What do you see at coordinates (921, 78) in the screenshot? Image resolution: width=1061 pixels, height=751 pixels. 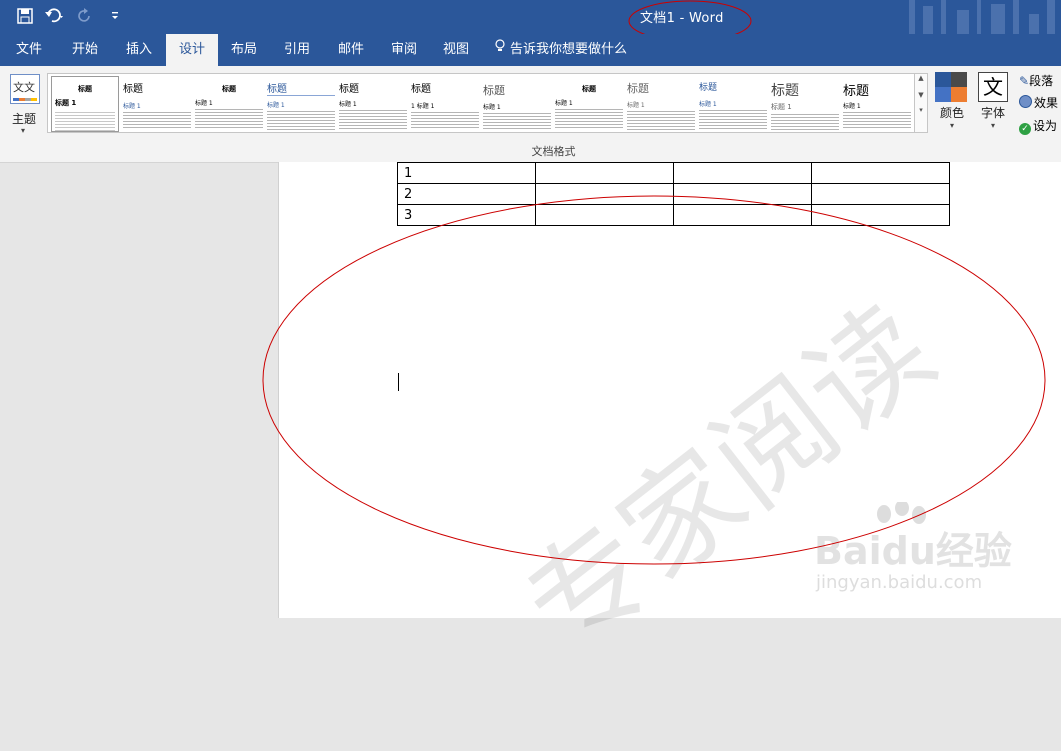 I see `gallery-up-icon: ▲` at bounding box center [921, 78].